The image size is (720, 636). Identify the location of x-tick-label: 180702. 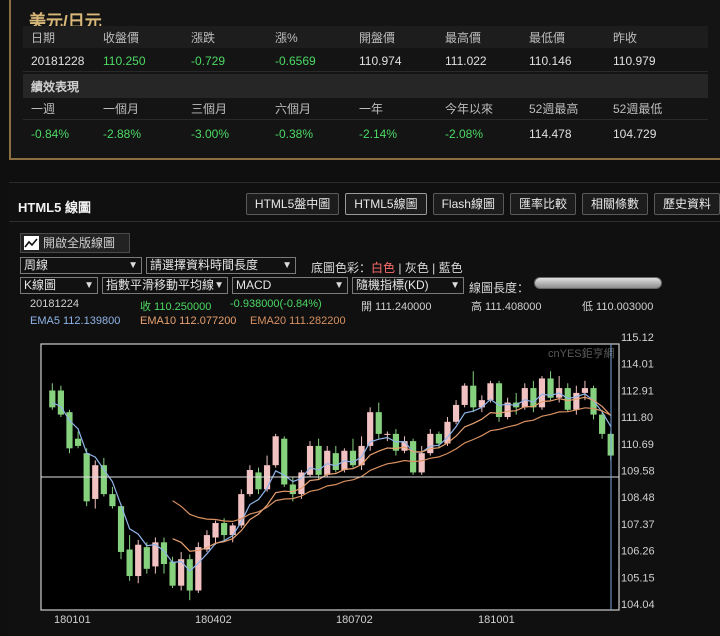
(354, 620).